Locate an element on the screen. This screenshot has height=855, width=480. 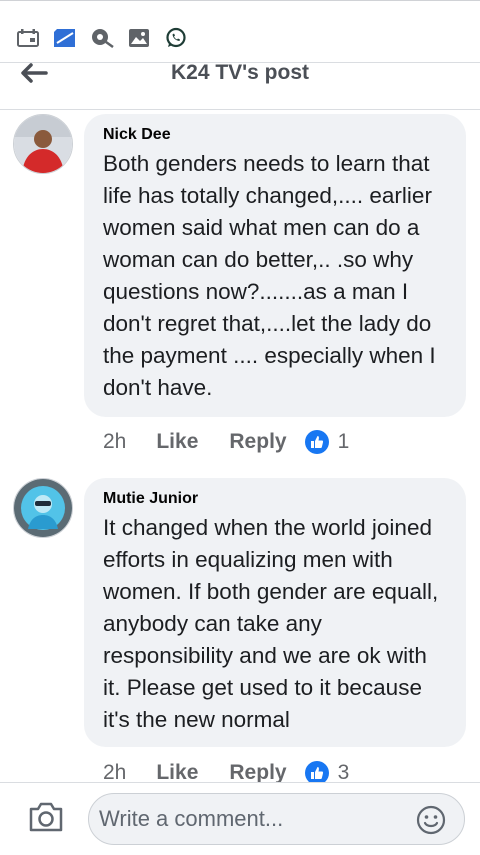
comment-author: Nick Dee is located at coordinates (275, 135).